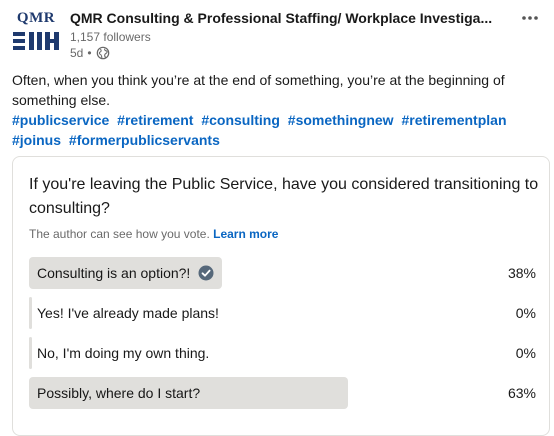 The image size is (554, 436). What do you see at coordinates (77, 53) in the screenshot?
I see `post-timestamp: 5d` at bounding box center [77, 53].